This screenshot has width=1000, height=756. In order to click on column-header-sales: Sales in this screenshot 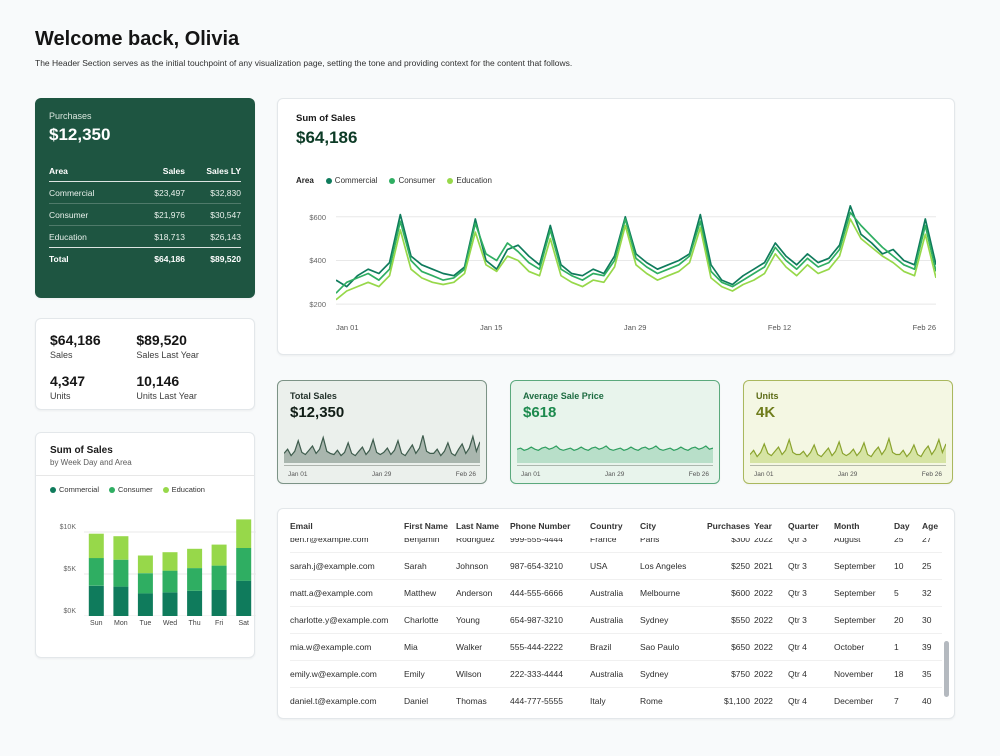, I will do `click(156, 171)`.